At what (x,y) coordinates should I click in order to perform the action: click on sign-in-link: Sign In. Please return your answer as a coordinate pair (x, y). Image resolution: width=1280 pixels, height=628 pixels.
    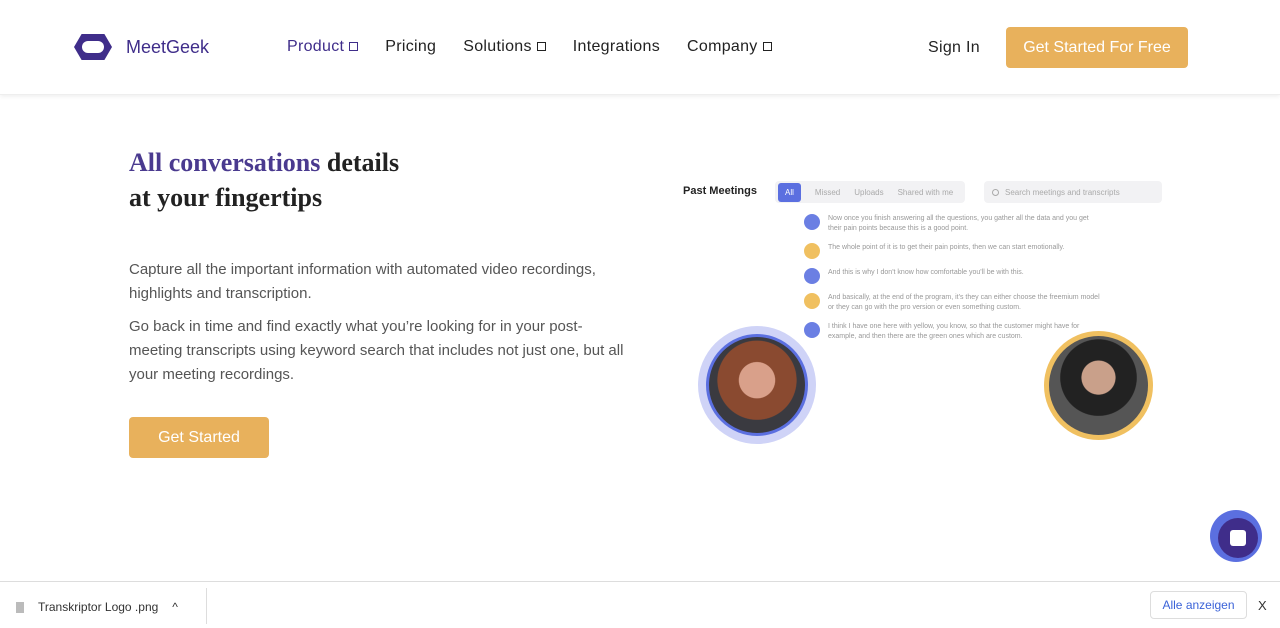
    Looking at the image, I should click on (954, 48).